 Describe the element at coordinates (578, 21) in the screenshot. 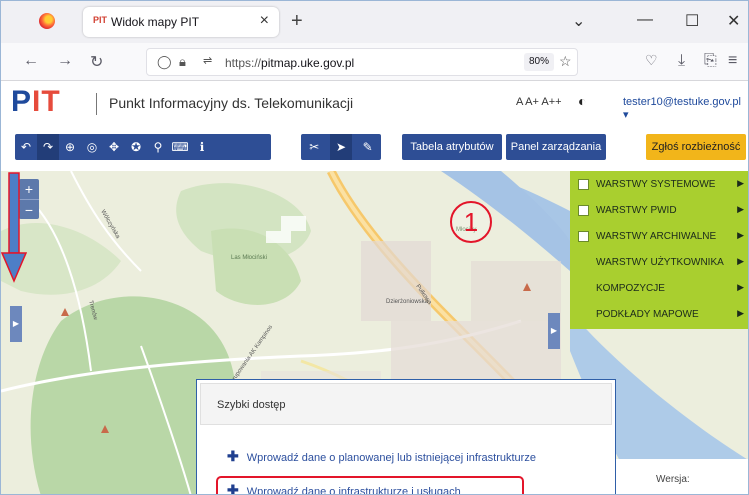

I see `list-tabs-icon: ⌄` at that location.